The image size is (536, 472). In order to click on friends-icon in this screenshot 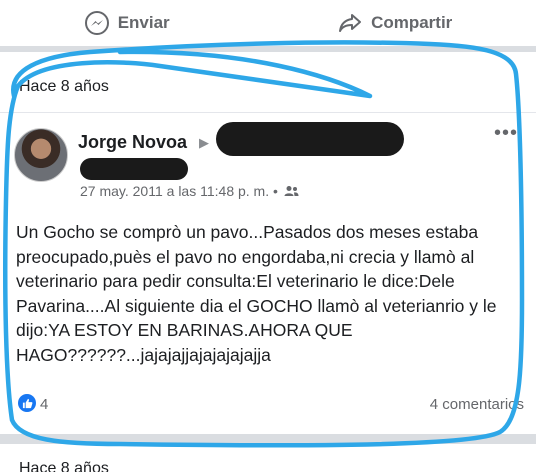, I will do `click(291, 191)`.